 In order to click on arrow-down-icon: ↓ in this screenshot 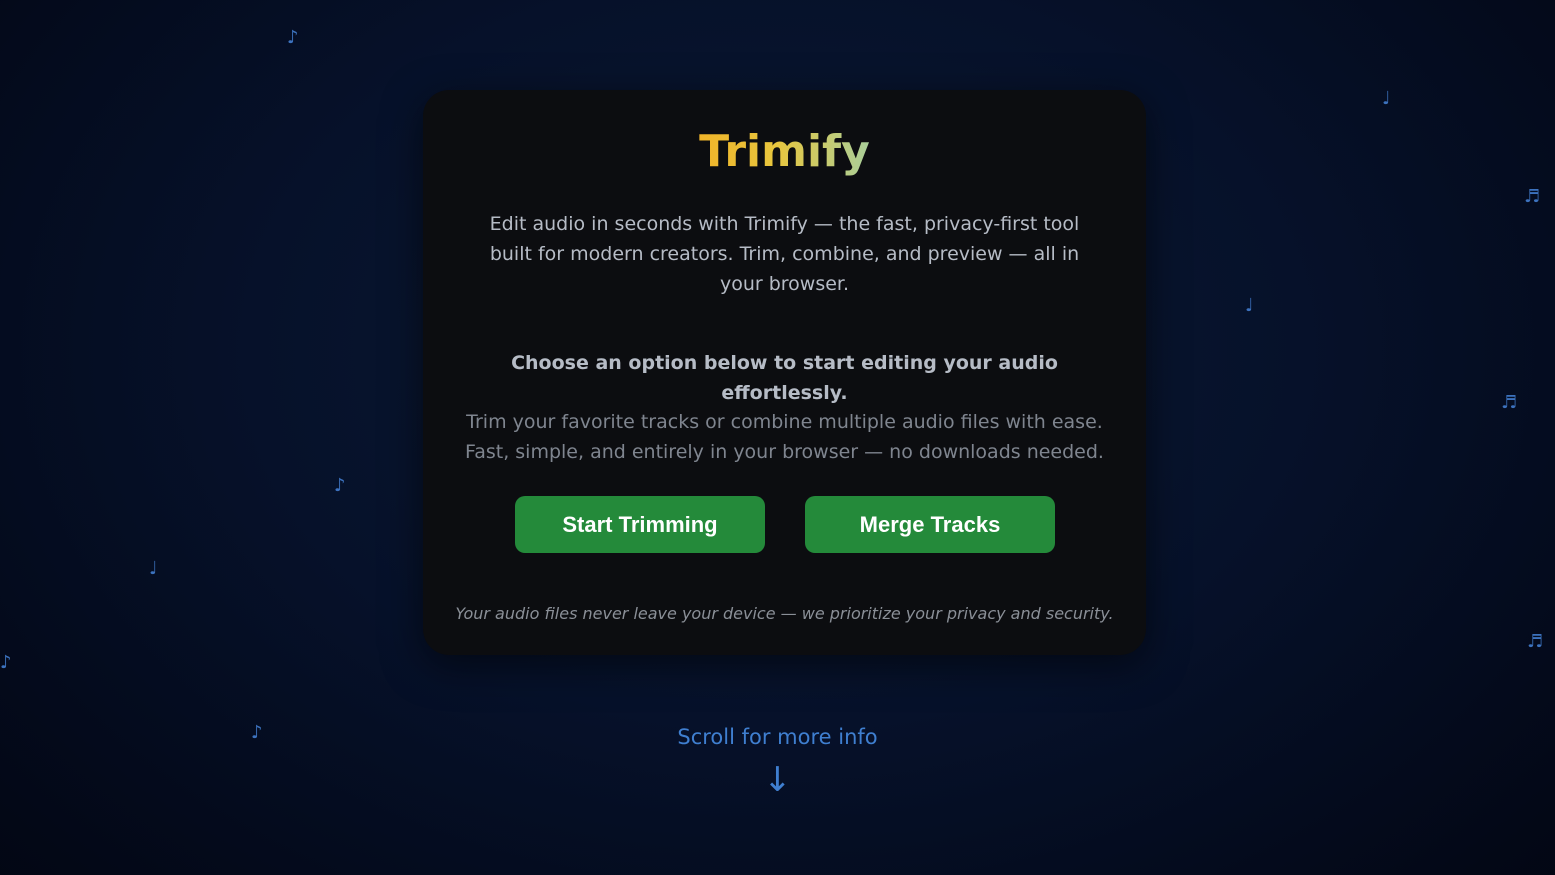, I will do `click(777, 780)`.